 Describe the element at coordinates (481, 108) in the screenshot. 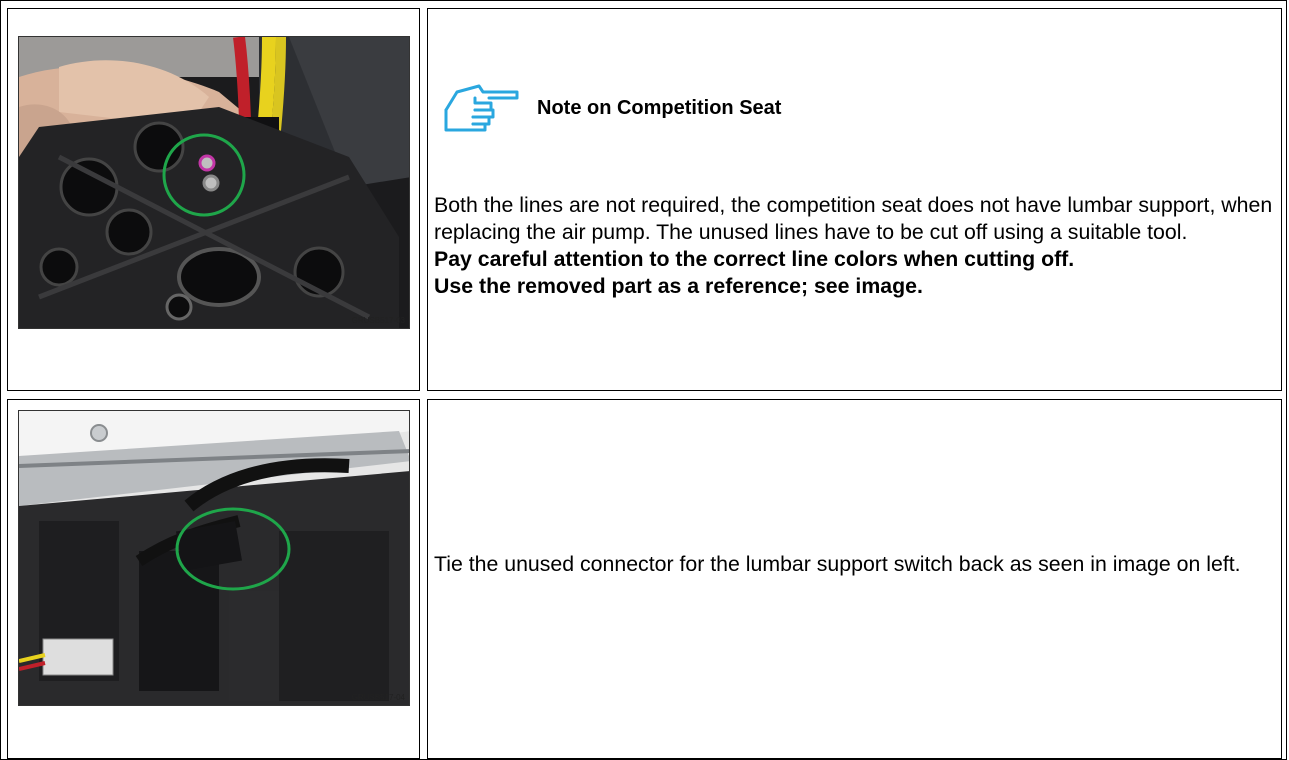

I see `pointing-hand-icon` at that location.